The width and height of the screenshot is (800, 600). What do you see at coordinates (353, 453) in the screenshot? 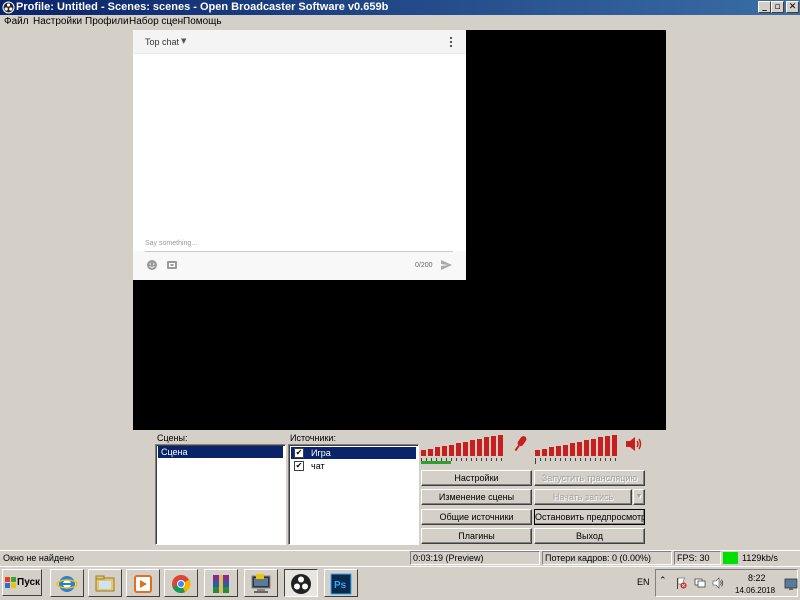
I see `source-item: ✔ Игра` at bounding box center [353, 453].